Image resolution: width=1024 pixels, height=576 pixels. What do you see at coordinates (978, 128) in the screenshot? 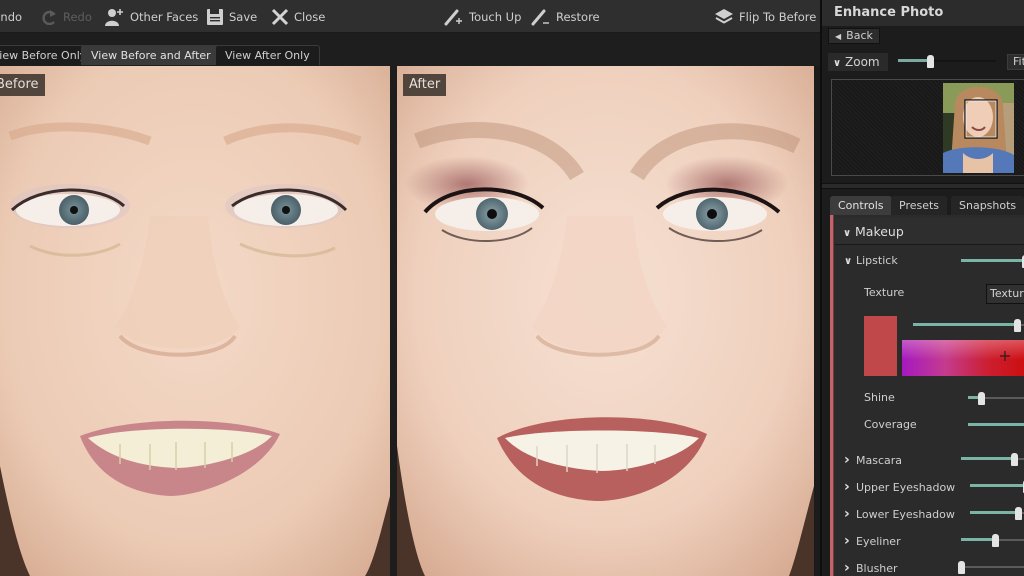
I see `thumbnail-image` at bounding box center [978, 128].